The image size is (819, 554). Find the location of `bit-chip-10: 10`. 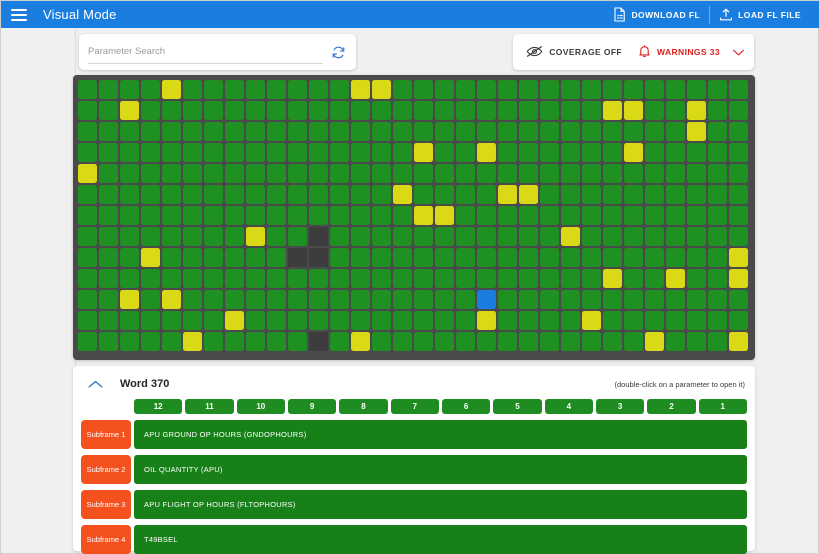

bit-chip-10: 10 is located at coordinates (260, 406).